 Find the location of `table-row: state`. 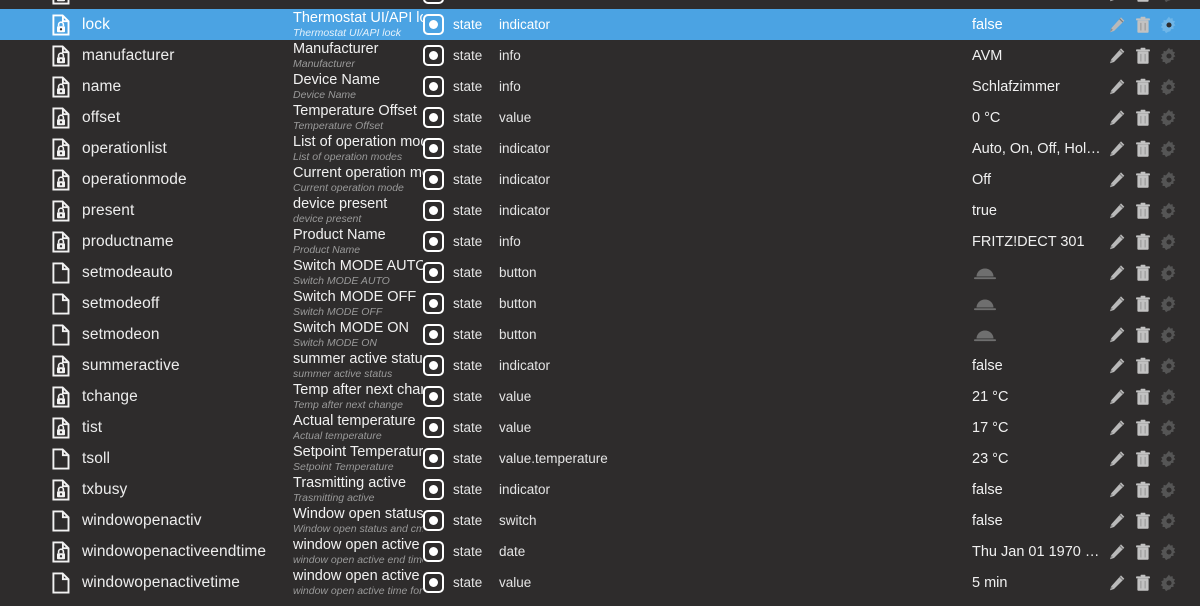

table-row: state is located at coordinates (600, 4).